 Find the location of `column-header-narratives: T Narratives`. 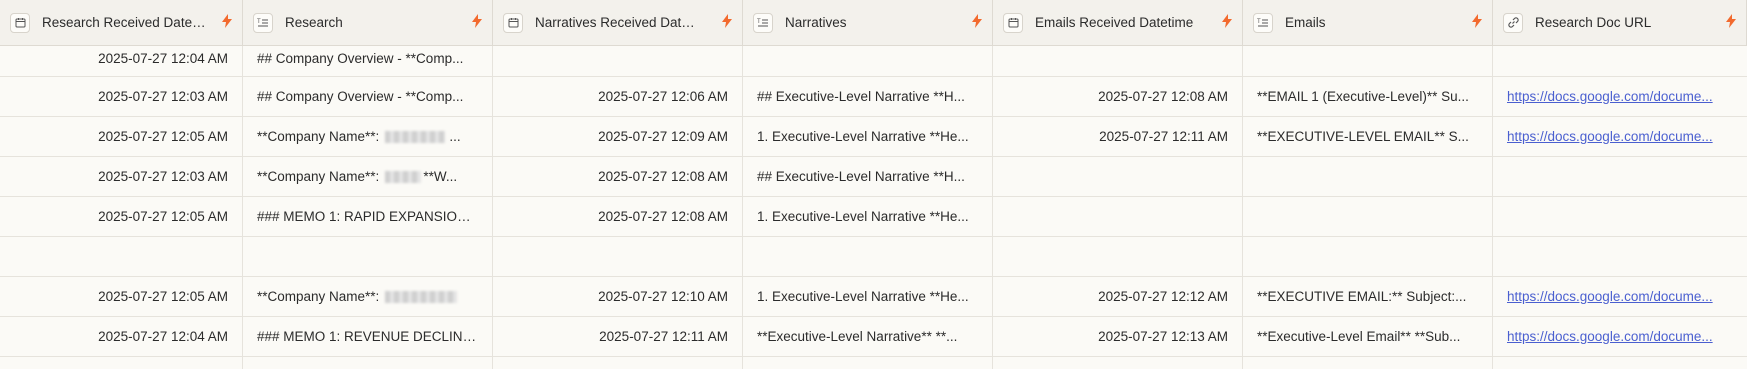

column-header-narratives: T Narratives is located at coordinates (868, 22).